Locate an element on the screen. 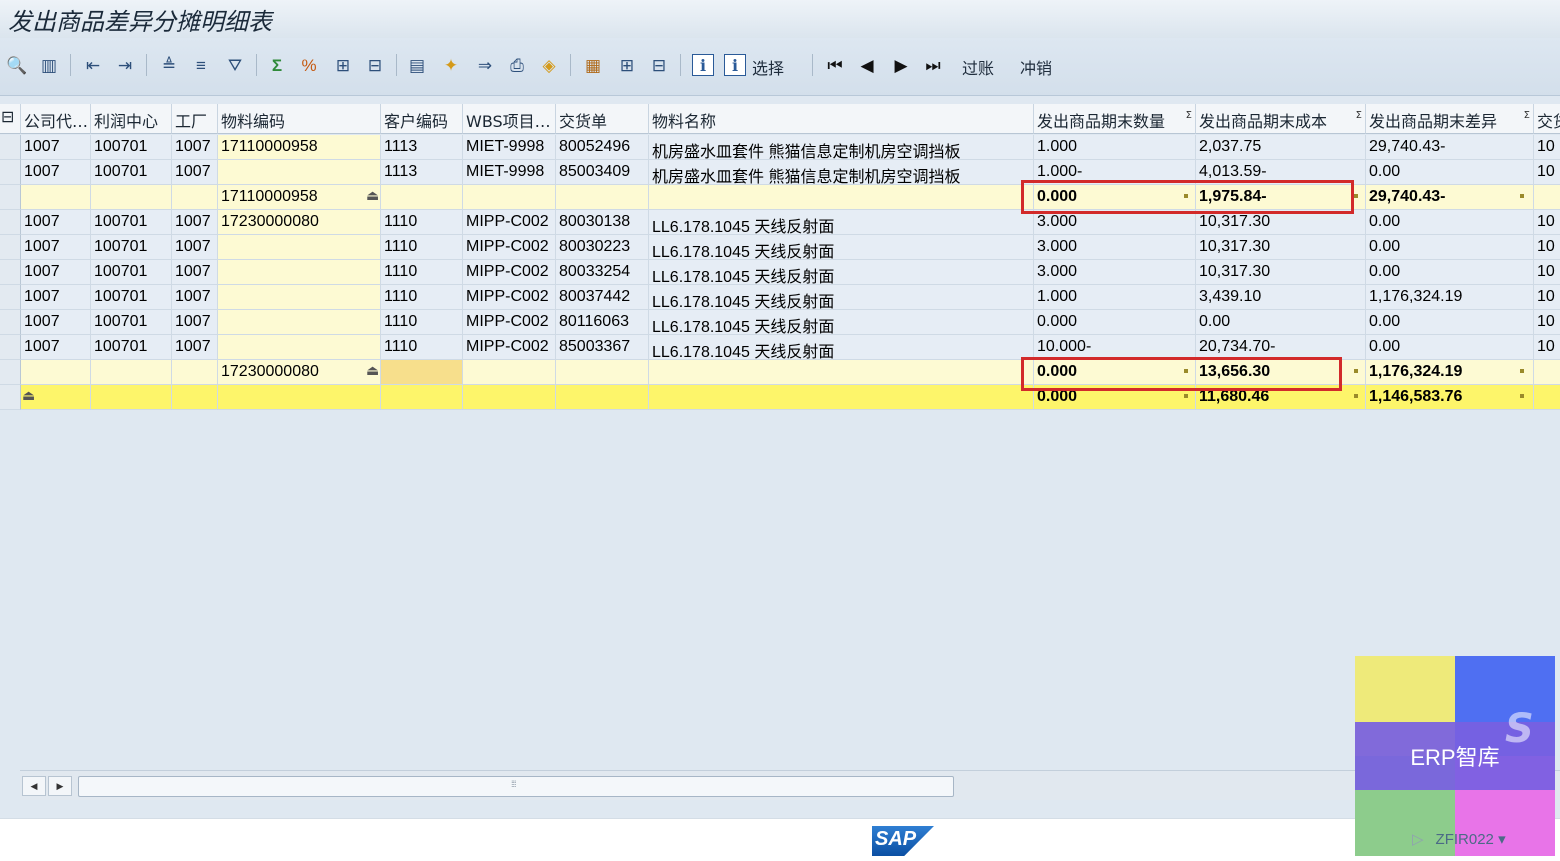 The image size is (1560, 861). find-icon: ✦ is located at coordinates (451, 65).